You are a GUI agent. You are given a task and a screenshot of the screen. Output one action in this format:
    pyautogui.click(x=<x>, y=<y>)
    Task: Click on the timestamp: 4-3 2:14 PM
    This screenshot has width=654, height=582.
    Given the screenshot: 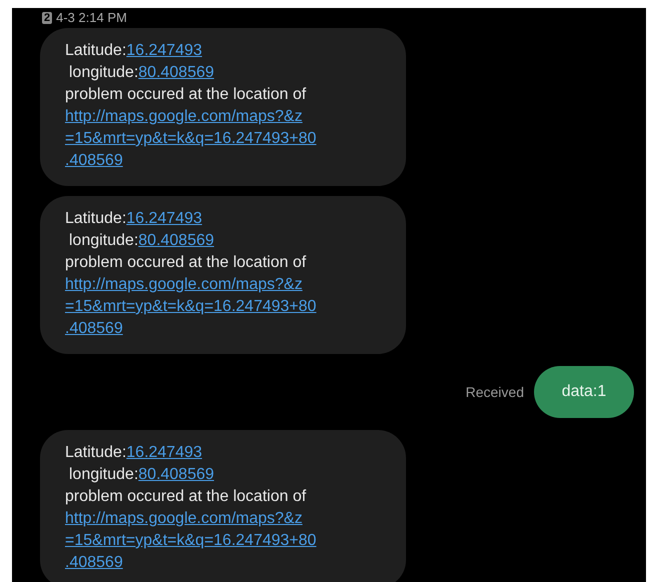 What is the action you would take?
    pyautogui.click(x=91, y=18)
    